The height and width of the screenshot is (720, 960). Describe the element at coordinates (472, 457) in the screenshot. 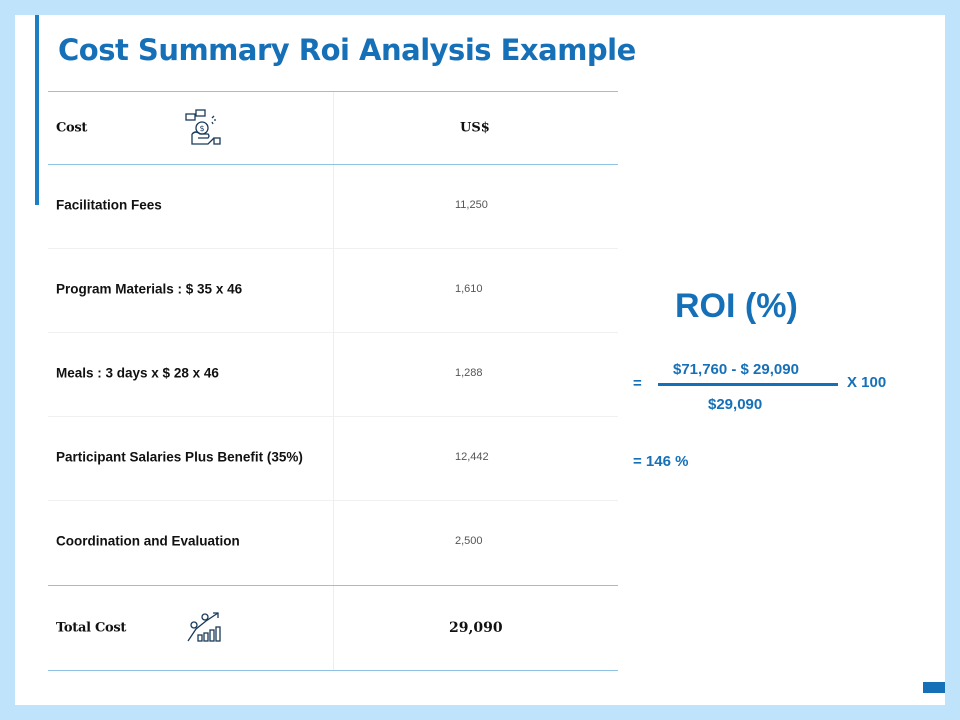

I see `row-value: 12,442` at that location.